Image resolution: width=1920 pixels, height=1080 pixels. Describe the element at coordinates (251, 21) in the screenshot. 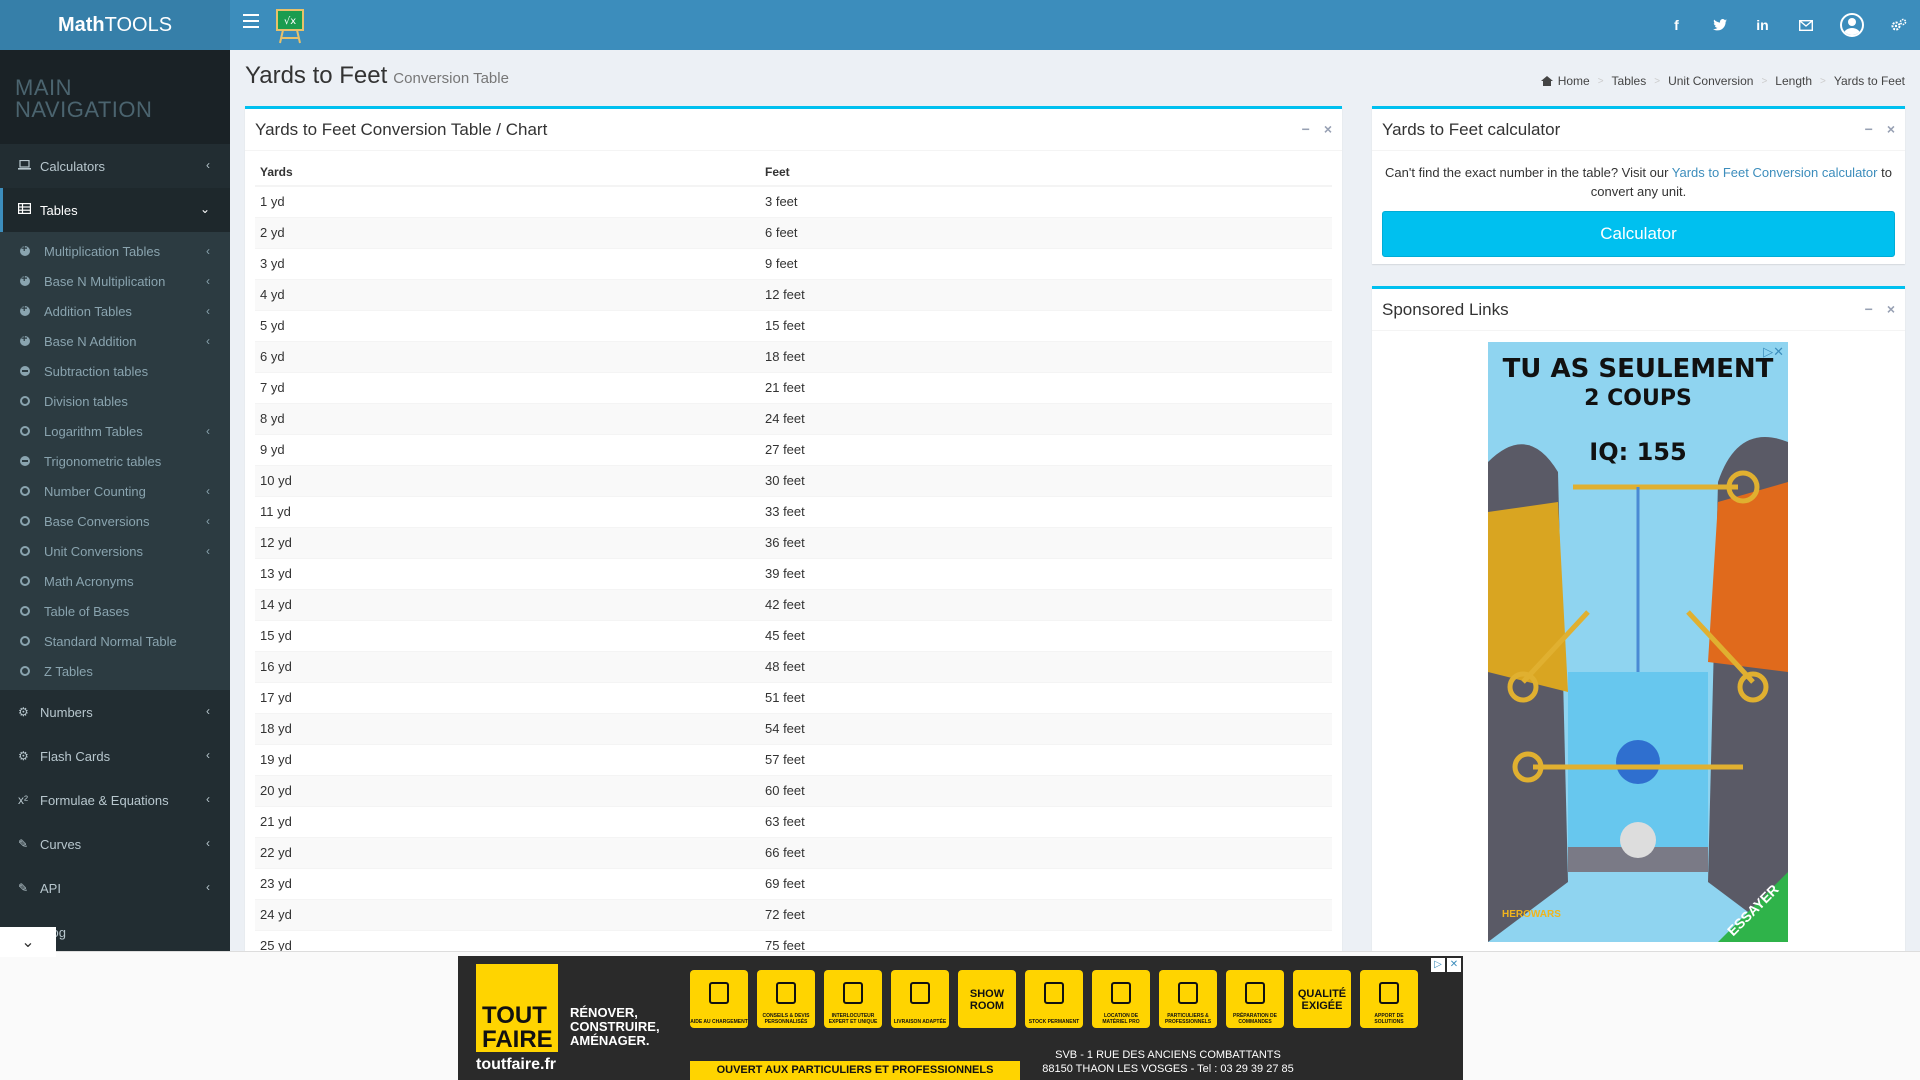

I see `sidebar-toggle-icon` at that location.